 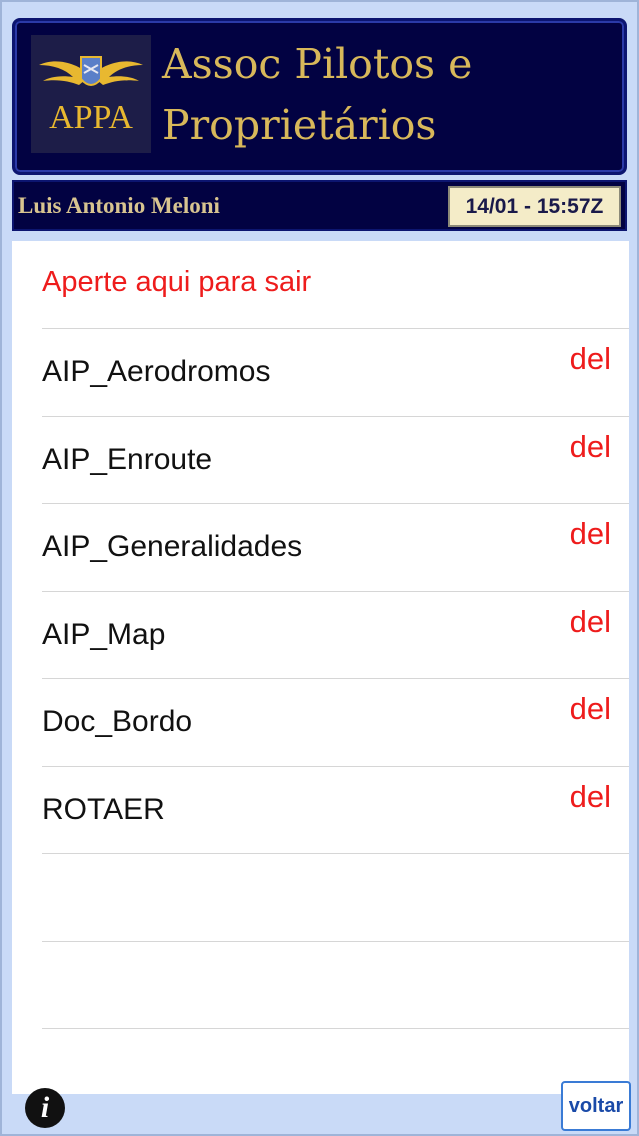 I want to click on exit-button: Aperte aqui para sair, so click(x=176, y=282).